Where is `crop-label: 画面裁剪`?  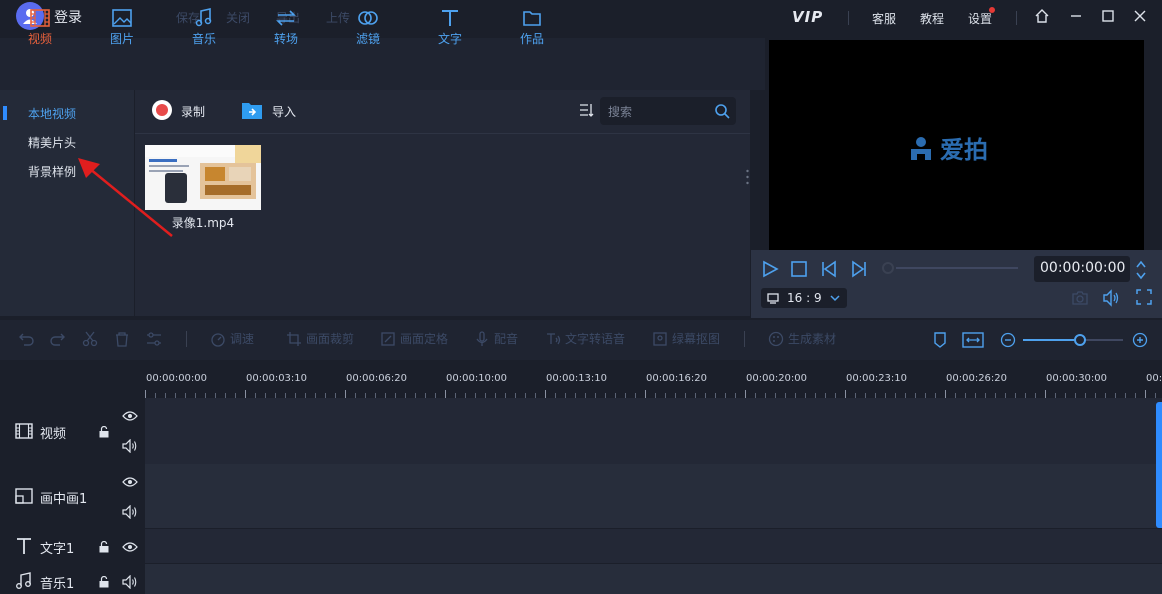
crop-label: 画面裁剪 is located at coordinates (330, 339).